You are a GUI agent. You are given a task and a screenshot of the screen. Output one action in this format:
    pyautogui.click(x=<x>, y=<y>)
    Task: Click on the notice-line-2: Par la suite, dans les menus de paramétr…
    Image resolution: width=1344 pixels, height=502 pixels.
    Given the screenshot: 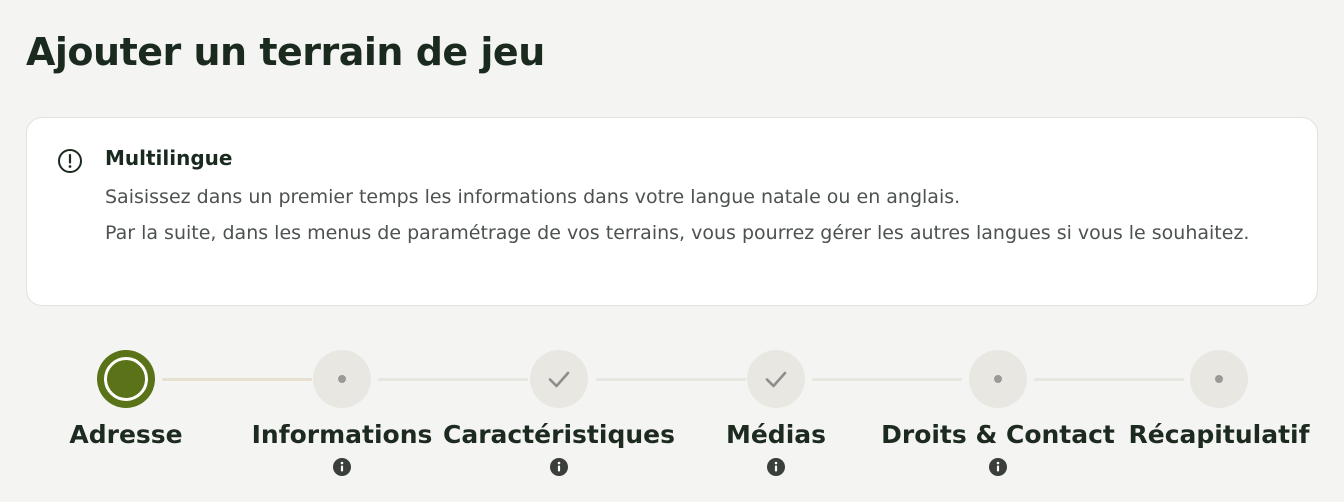 What is the action you would take?
    pyautogui.click(x=677, y=233)
    